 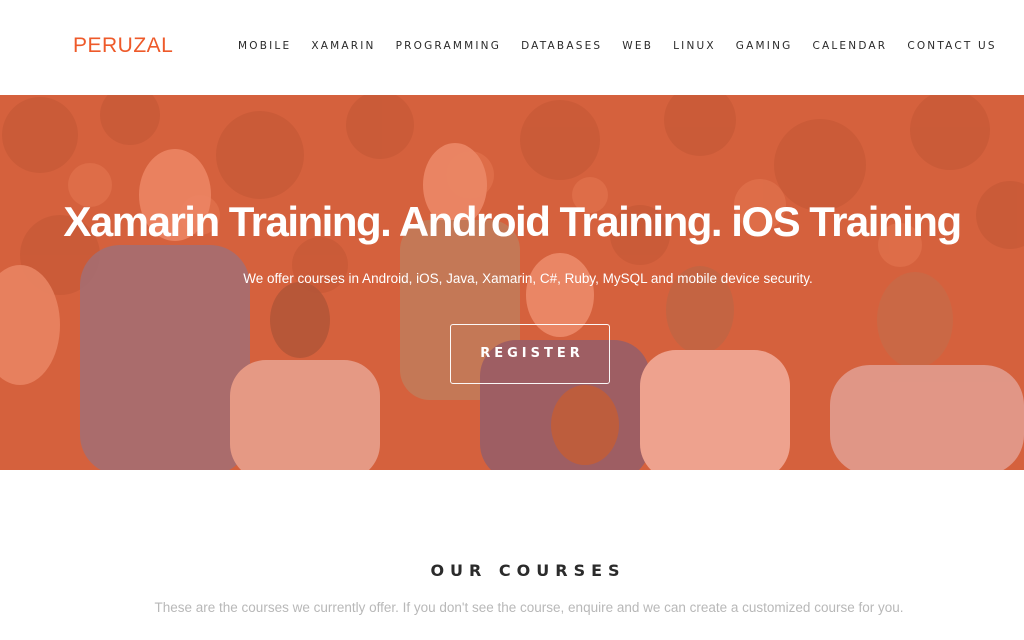 What do you see at coordinates (764, 46) in the screenshot?
I see `nav-item-gaming: GAMING` at bounding box center [764, 46].